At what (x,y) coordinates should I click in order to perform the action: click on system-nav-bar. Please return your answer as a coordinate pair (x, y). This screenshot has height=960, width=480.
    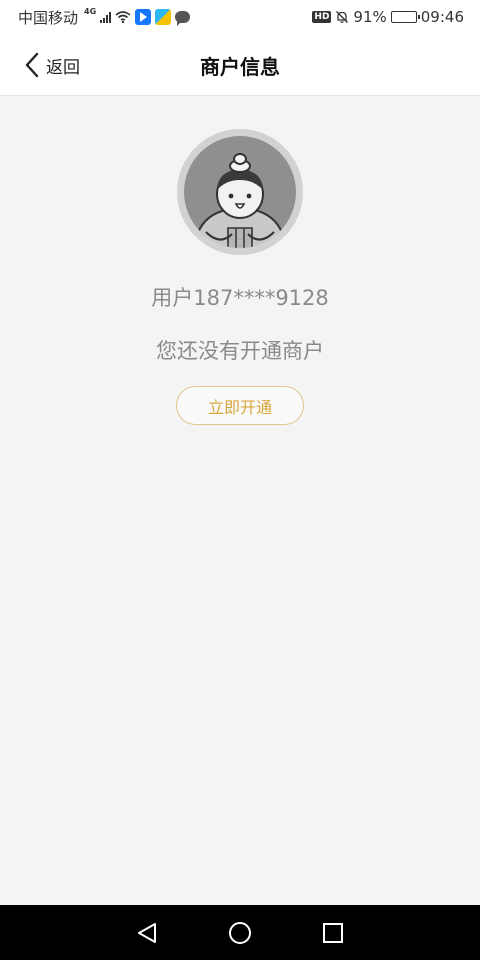
    Looking at the image, I should click on (240, 932).